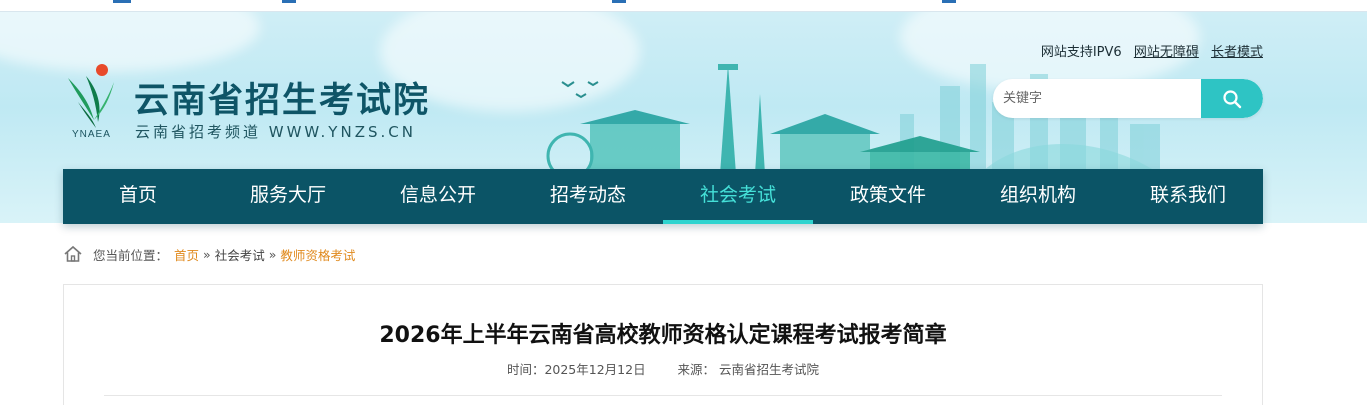 The image size is (1367, 405). I want to click on nav-item-exam-news: 招考动态, so click(588, 196).